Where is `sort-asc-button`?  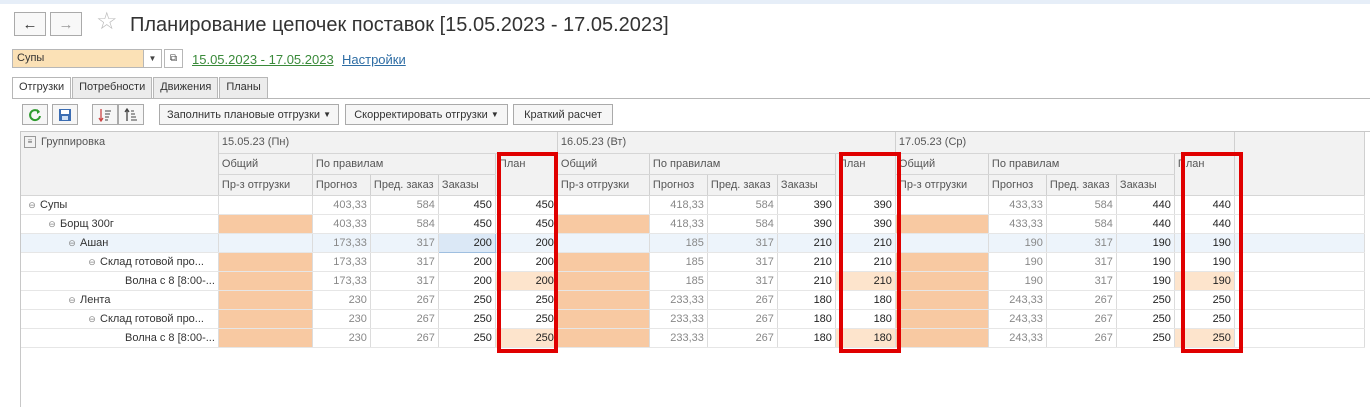 sort-asc-button is located at coordinates (131, 114).